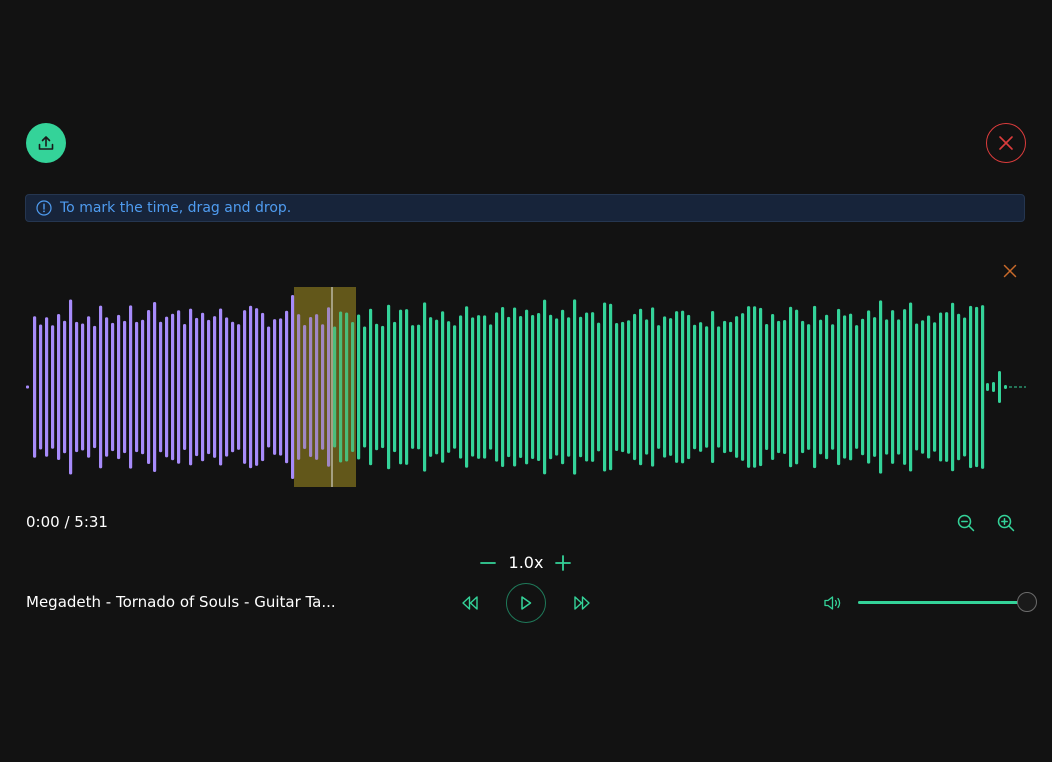  Describe the element at coordinates (488, 563) in the screenshot. I see `rate-decrease-button` at that location.